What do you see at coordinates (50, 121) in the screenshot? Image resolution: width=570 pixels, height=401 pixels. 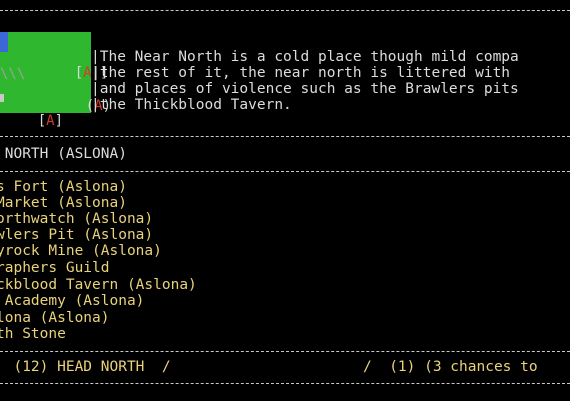 I see `map-marker: A` at bounding box center [50, 121].